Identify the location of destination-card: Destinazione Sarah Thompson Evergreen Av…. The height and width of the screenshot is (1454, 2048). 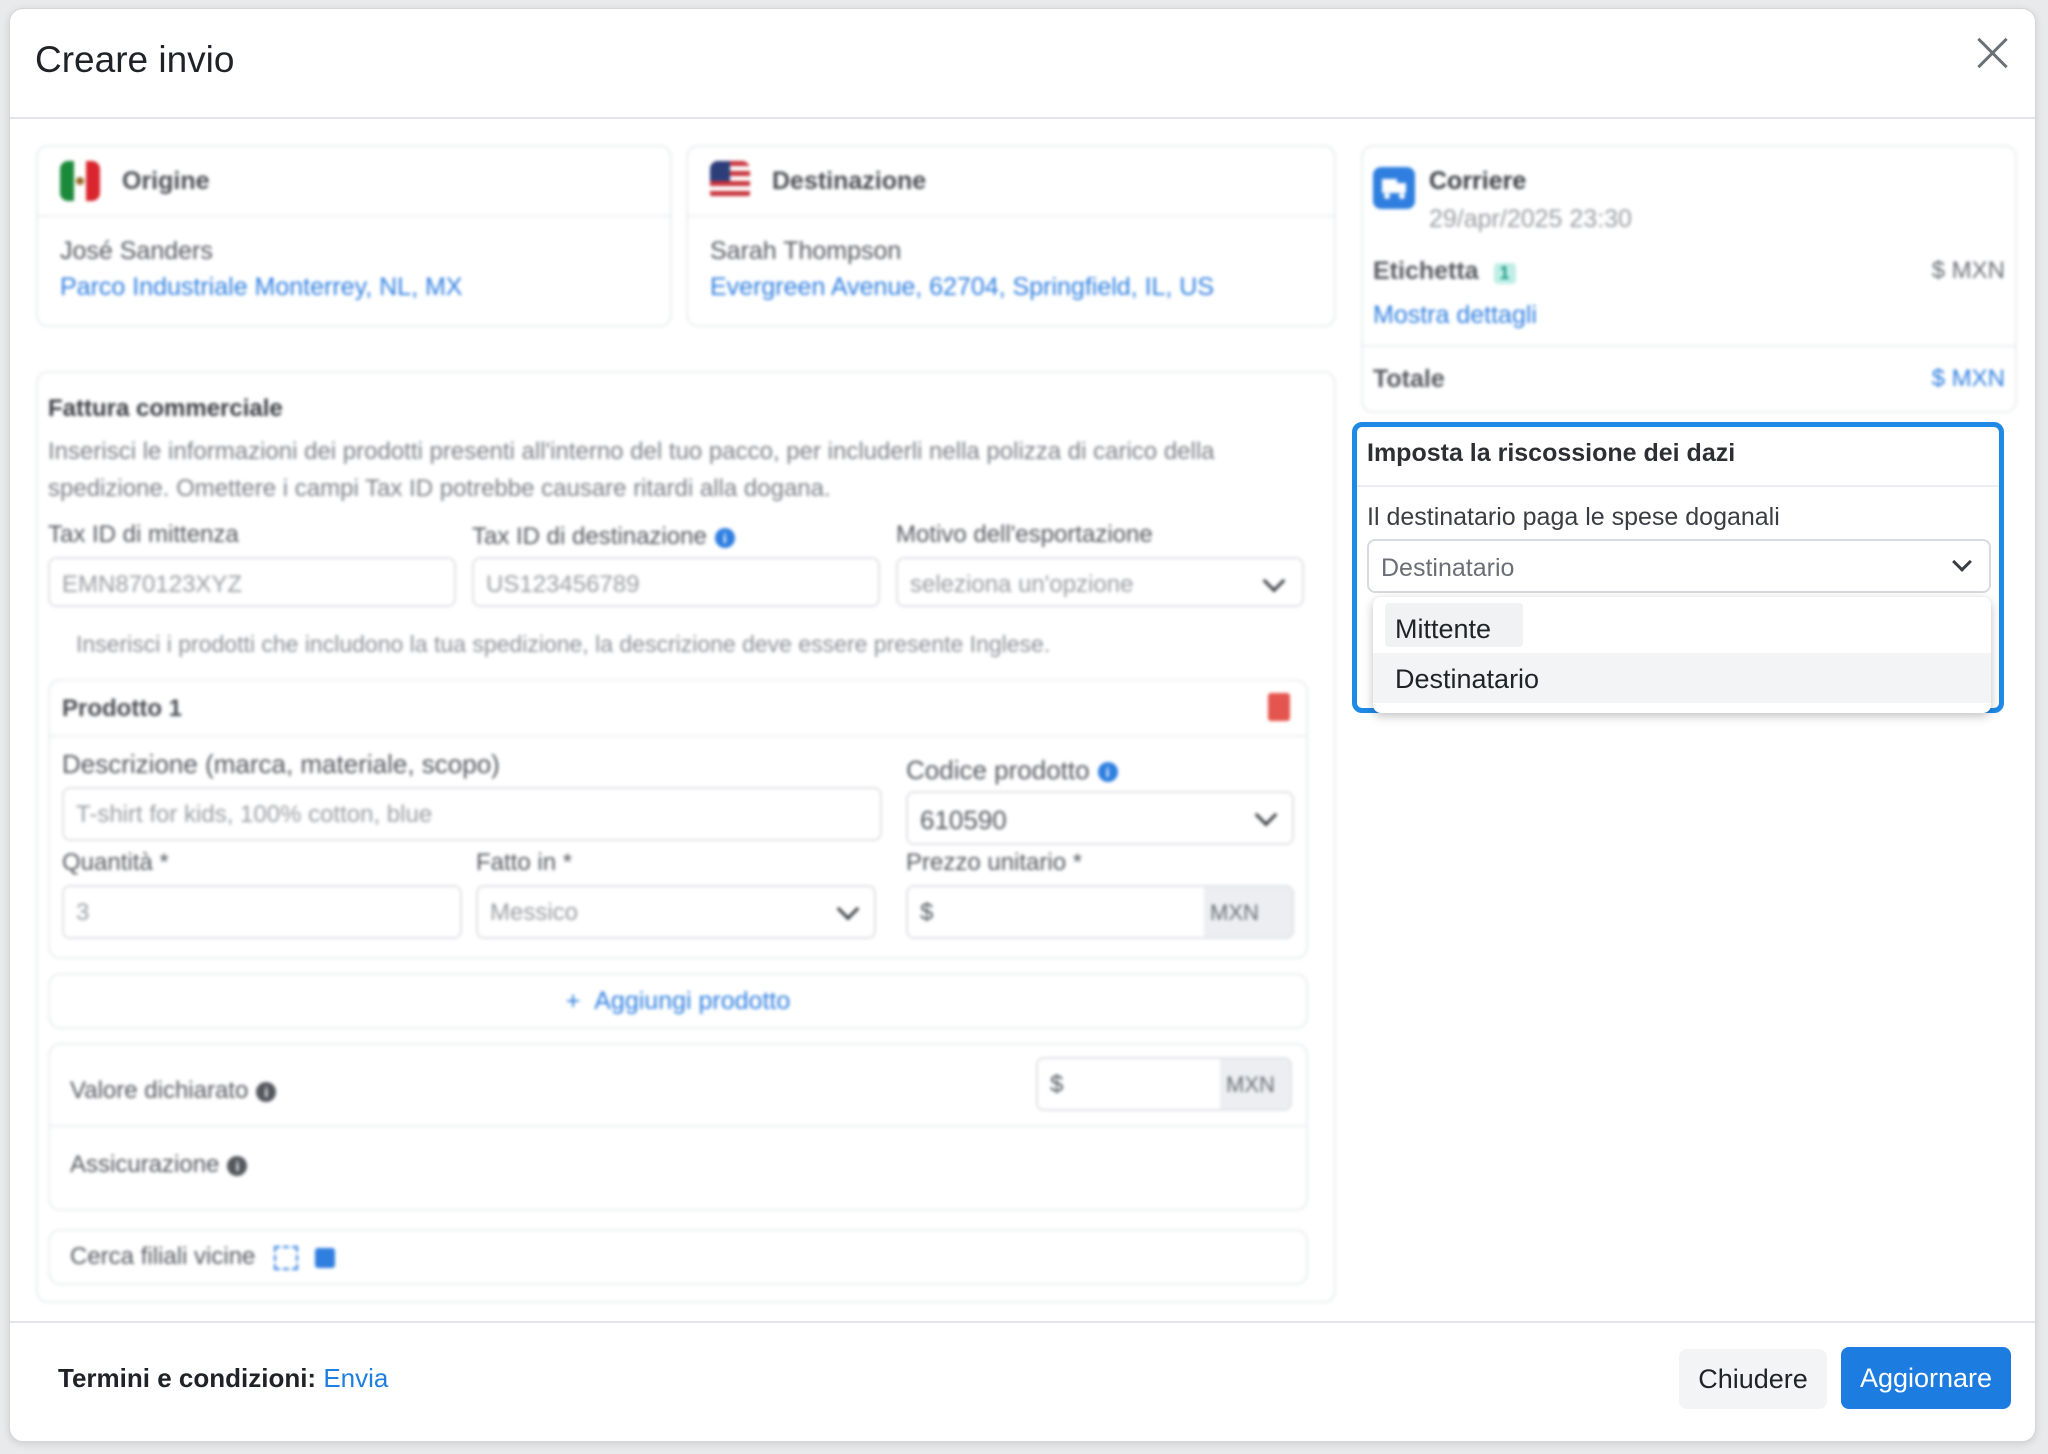
(1011, 236).